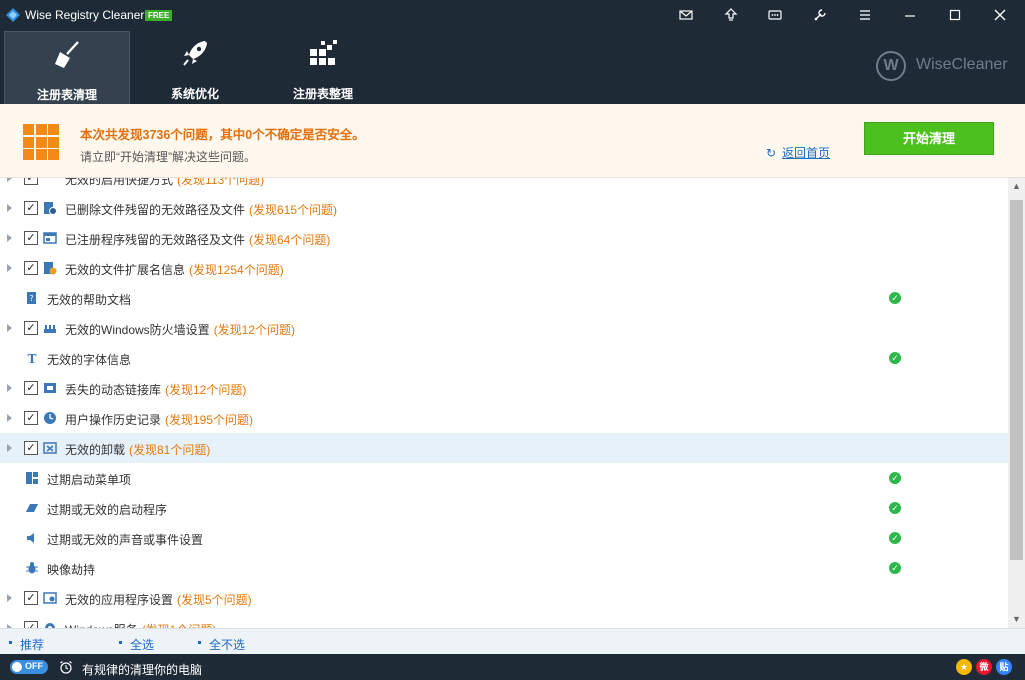 The height and width of the screenshot is (680, 1025). What do you see at coordinates (504, 620) in the screenshot?
I see `list-item: ✓ Windows服务(发现1个问题)` at bounding box center [504, 620].